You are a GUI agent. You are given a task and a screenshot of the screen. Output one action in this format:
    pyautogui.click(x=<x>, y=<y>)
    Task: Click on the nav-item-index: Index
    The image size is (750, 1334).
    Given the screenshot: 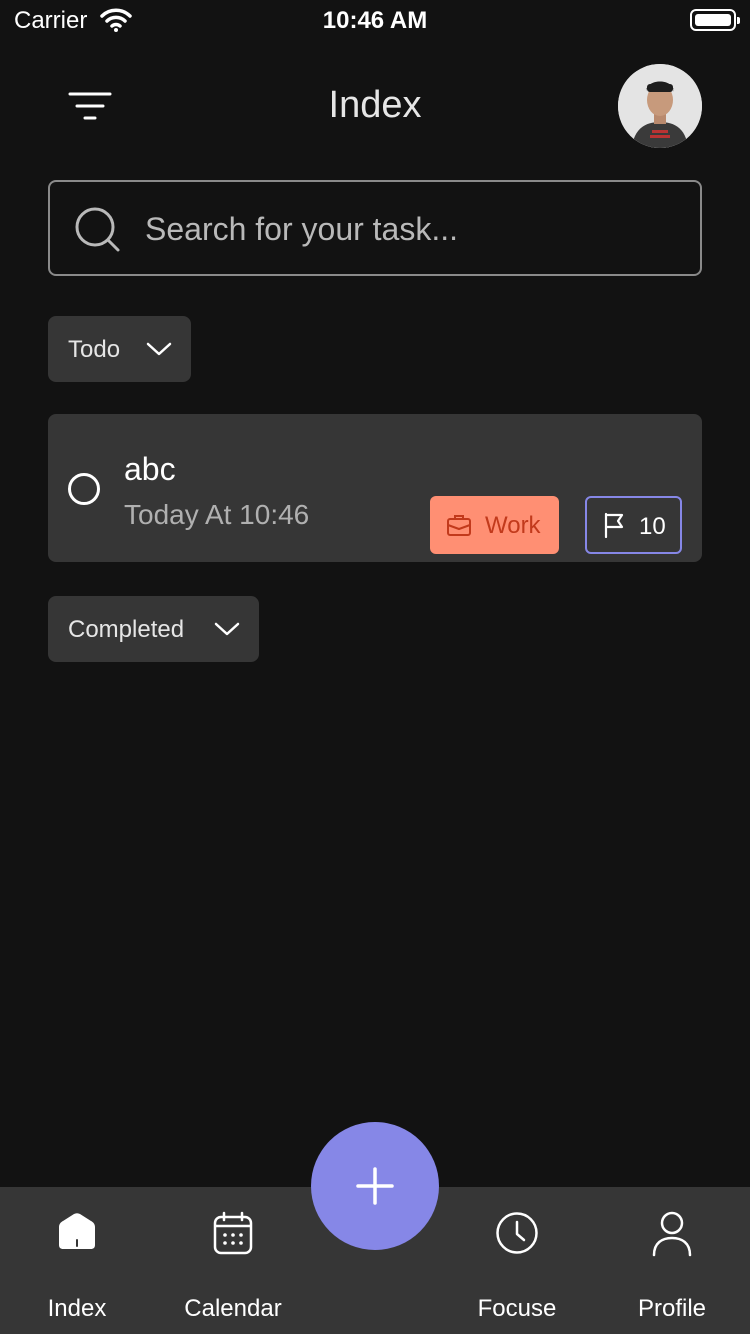 What is the action you would take?
    pyautogui.click(x=77, y=1260)
    